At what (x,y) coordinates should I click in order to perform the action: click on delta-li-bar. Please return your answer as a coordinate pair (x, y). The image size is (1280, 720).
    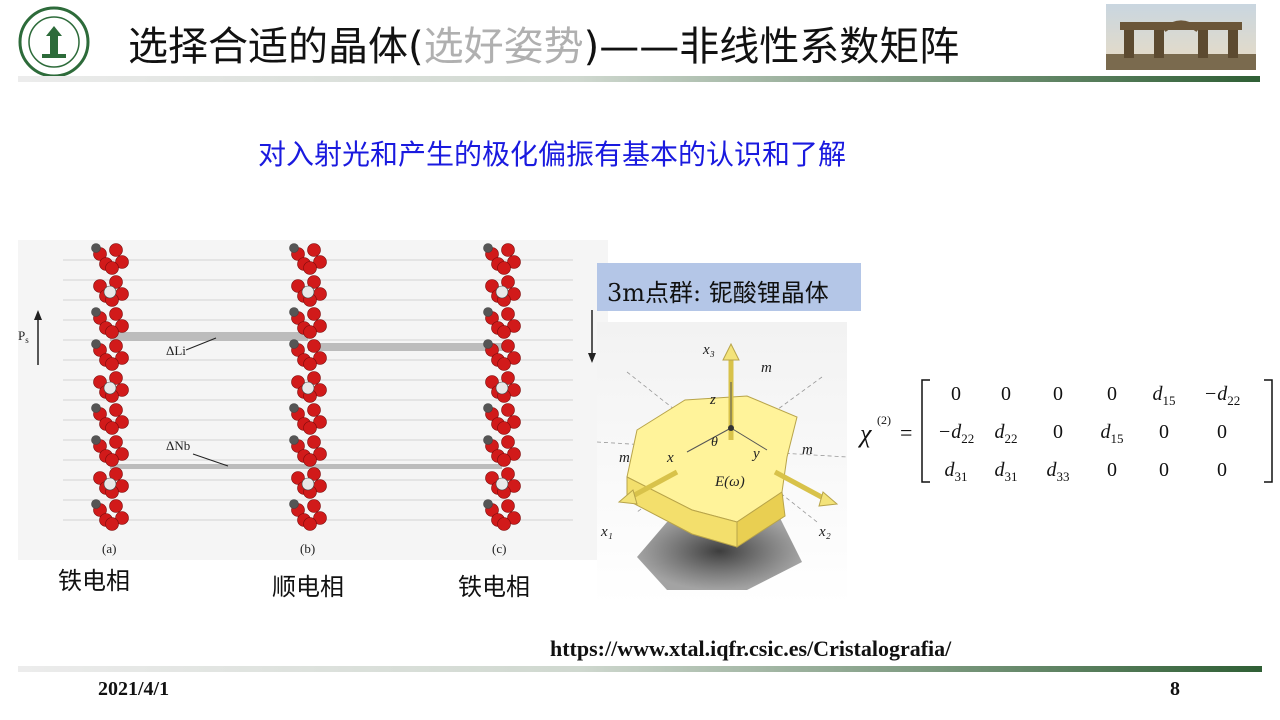
    Looking at the image, I should click on (209, 336).